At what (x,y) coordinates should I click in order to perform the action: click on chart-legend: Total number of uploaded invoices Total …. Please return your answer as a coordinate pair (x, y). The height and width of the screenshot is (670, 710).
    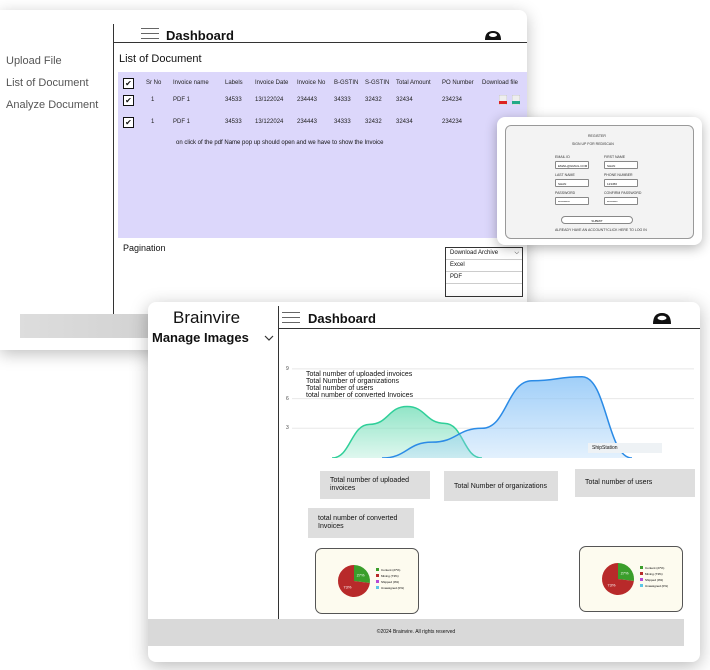
    Looking at the image, I should click on (359, 385).